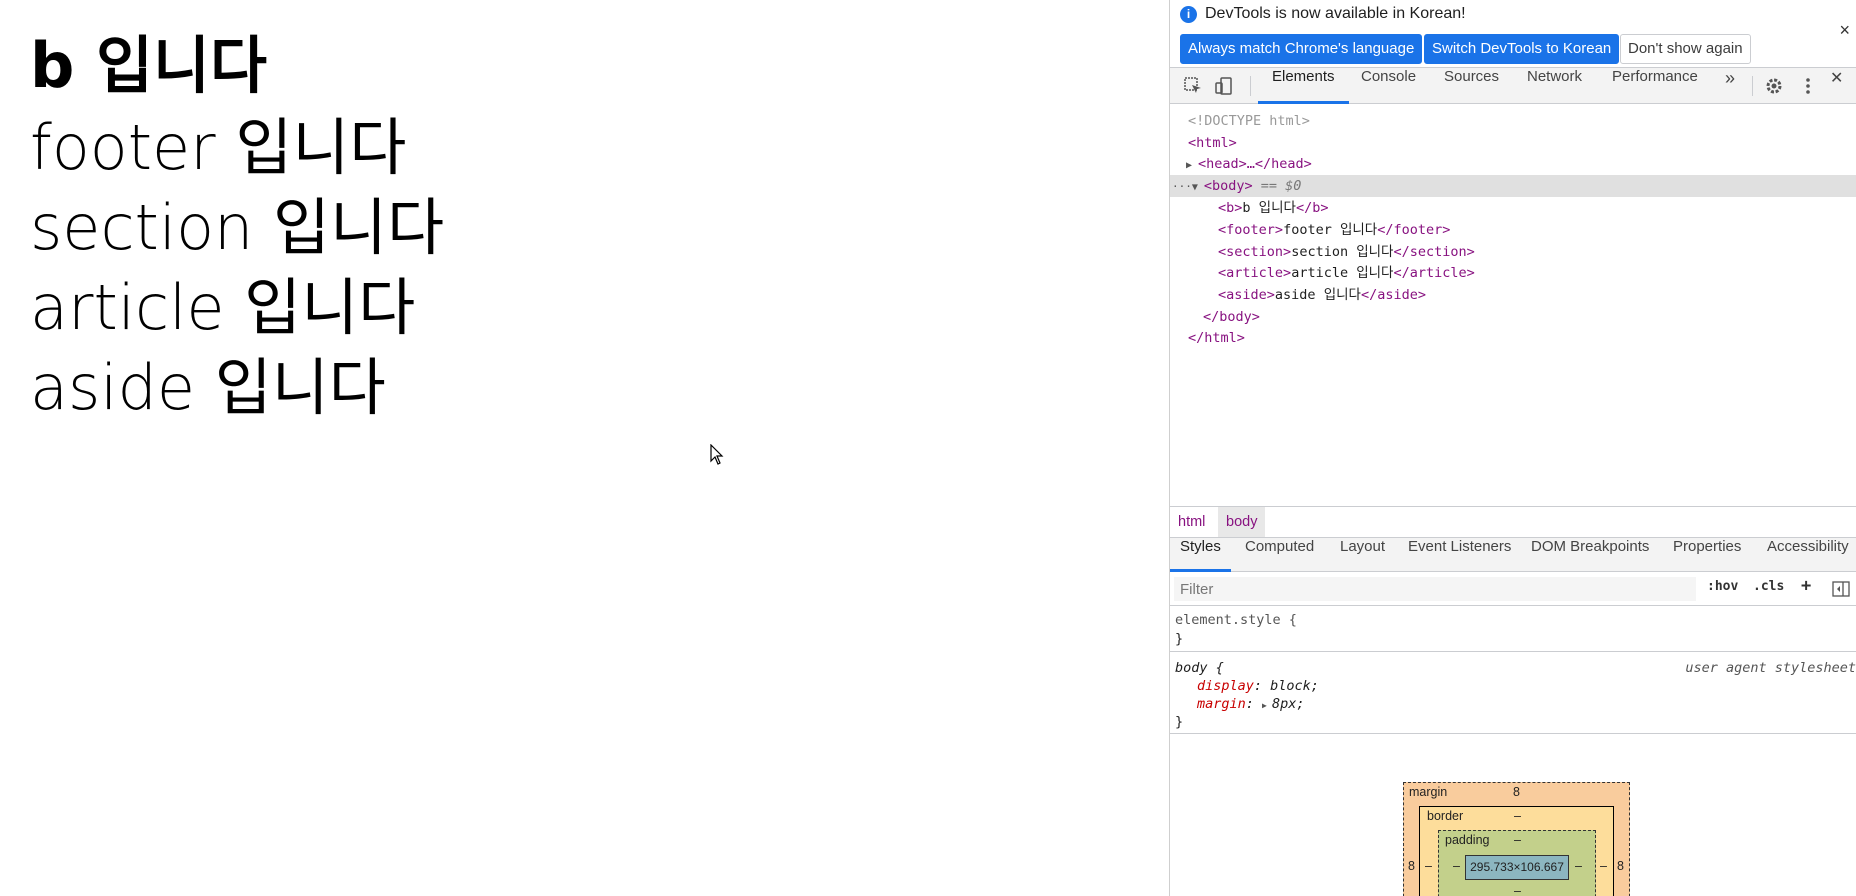 The width and height of the screenshot is (1856, 896). I want to click on element-style-selector: element.style {, so click(1236, 620).